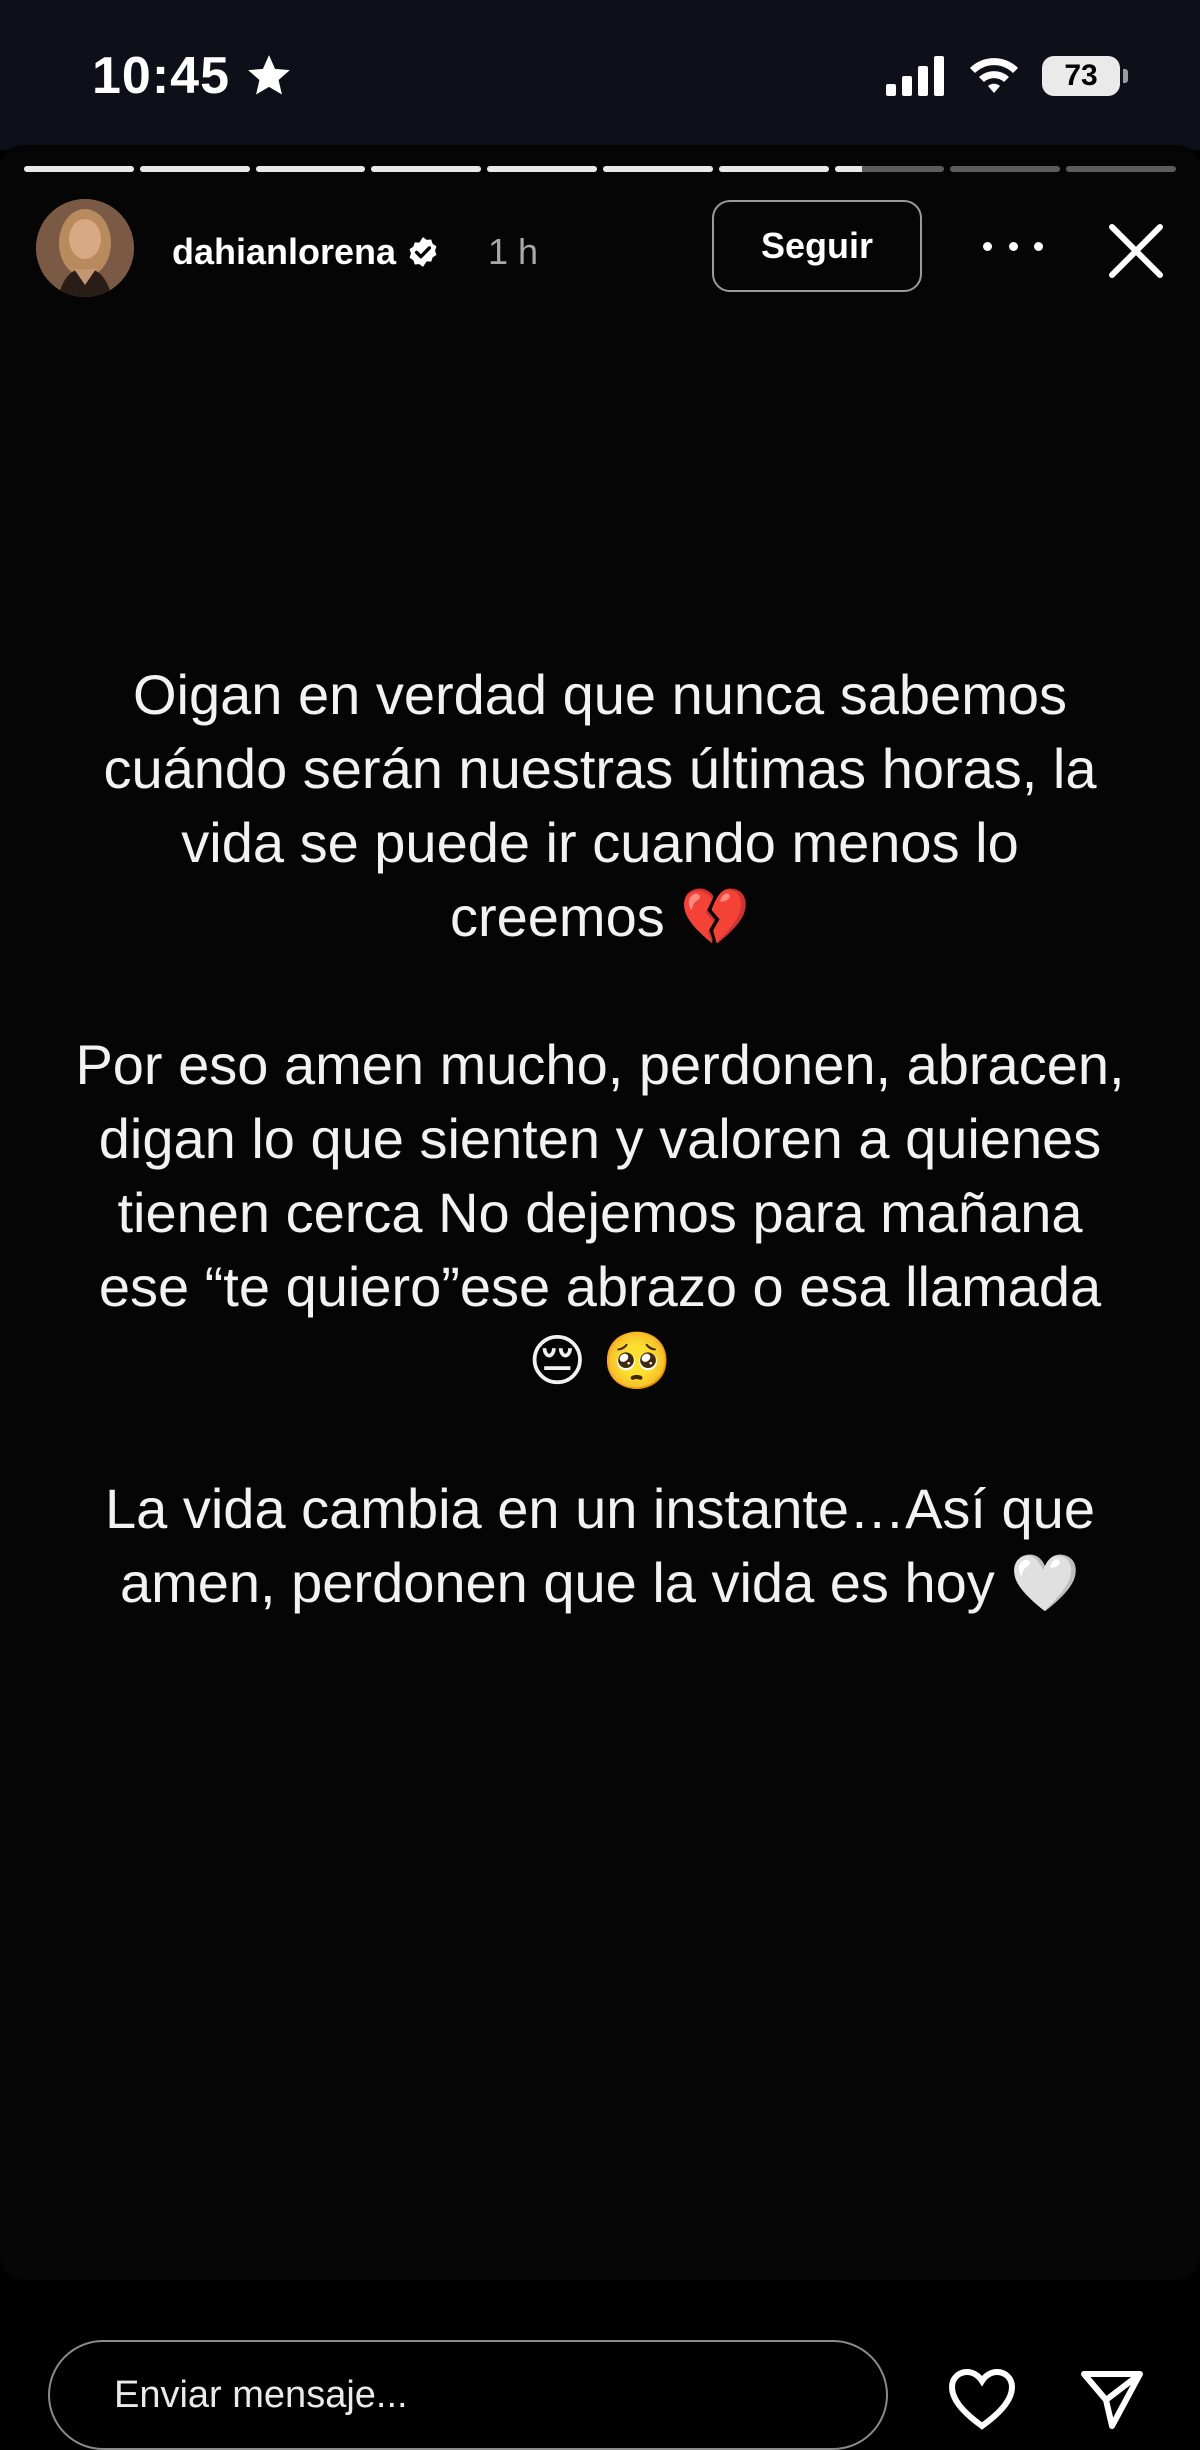  Describe the element at coordinates (600, 250) in the screenshot. I see `story-header: dahianlorena 1 h Seguir` at that location.